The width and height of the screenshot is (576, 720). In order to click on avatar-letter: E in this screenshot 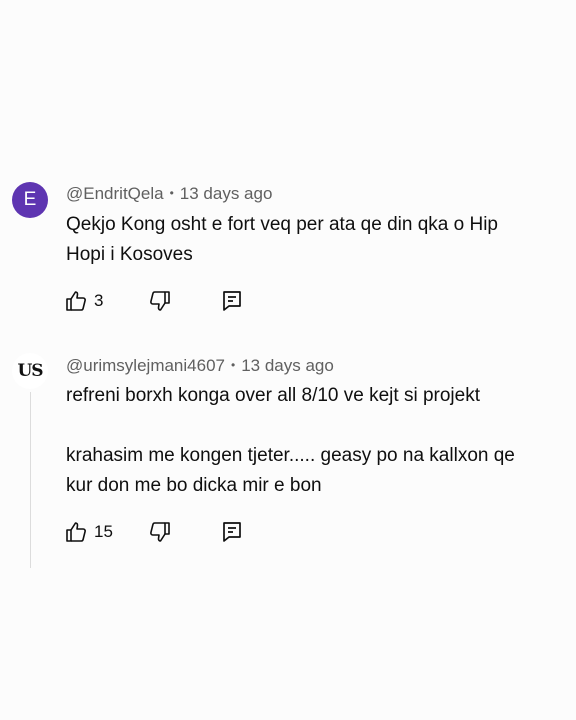, I will do `click(30, 199)`.